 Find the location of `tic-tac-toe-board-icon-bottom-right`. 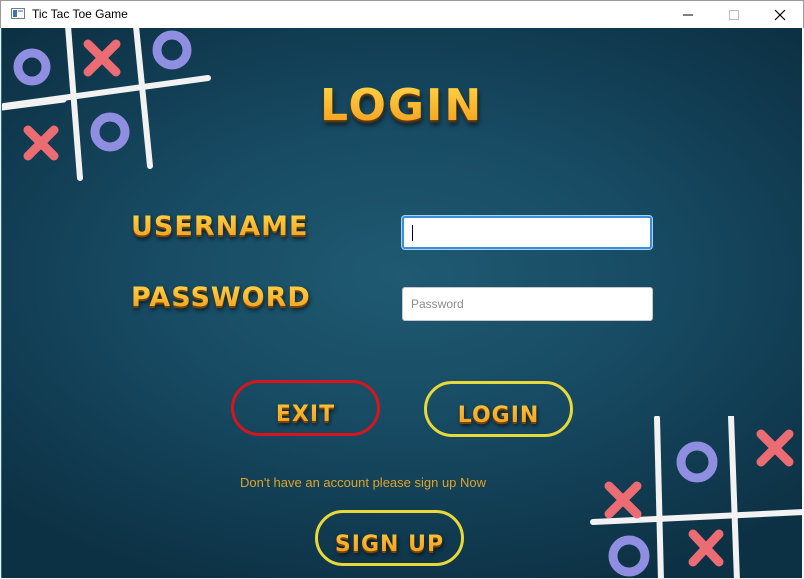

tic-tac-toe-board-icon-bottom-right is located at coordinates (697, 497).